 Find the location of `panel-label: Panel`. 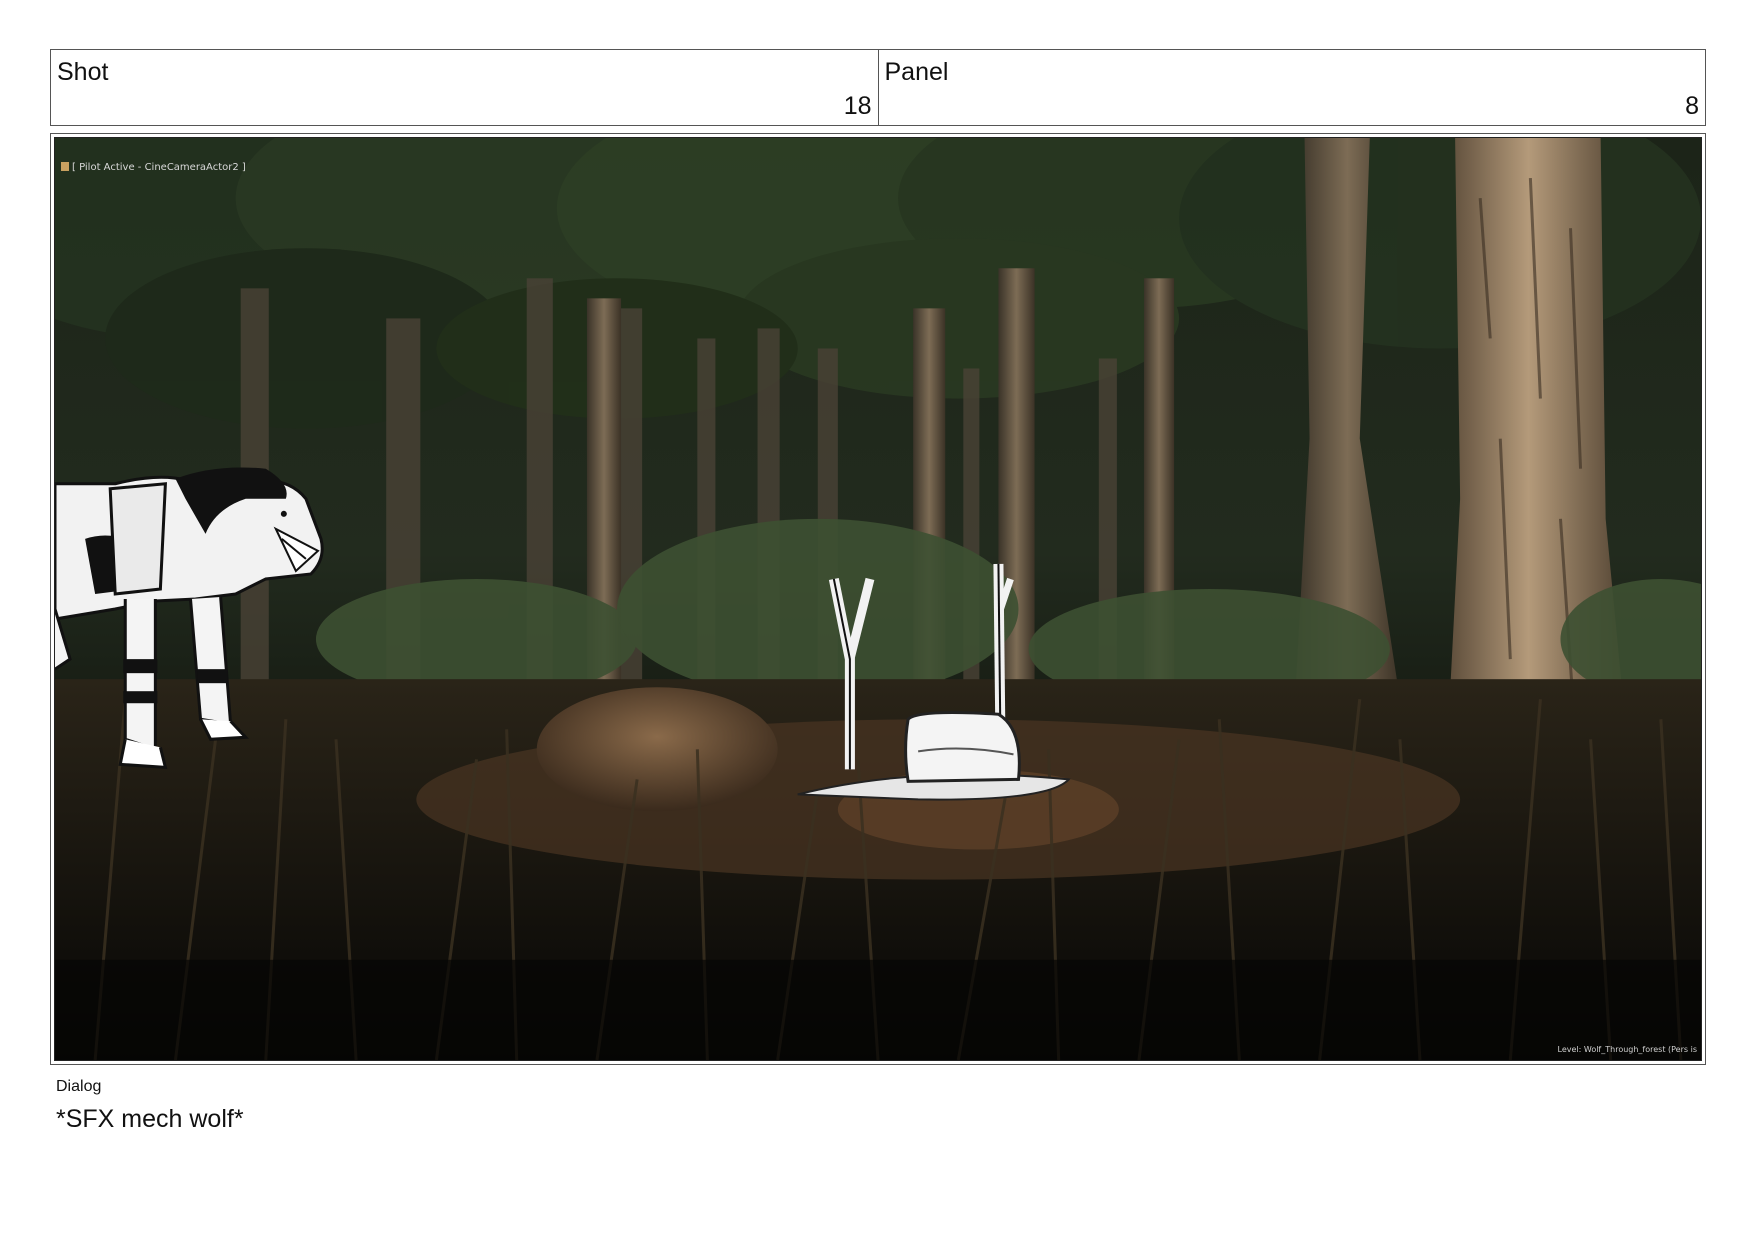

panel-label: Panel is located at coordinates (916, 72).